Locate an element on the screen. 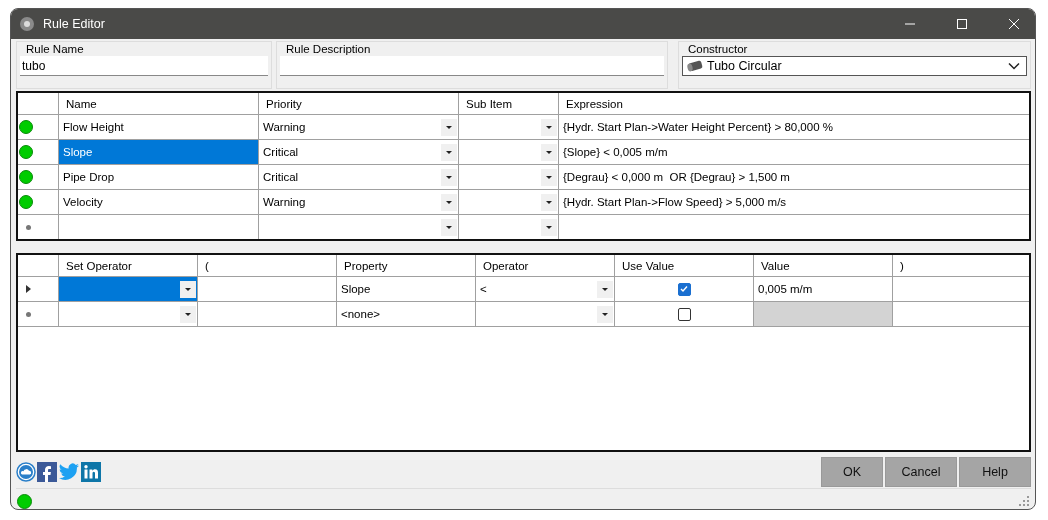 Image resolution: width=1048 pixels, height=520 pixels. chevron-down-icon is located at coordinates (1014, 66).